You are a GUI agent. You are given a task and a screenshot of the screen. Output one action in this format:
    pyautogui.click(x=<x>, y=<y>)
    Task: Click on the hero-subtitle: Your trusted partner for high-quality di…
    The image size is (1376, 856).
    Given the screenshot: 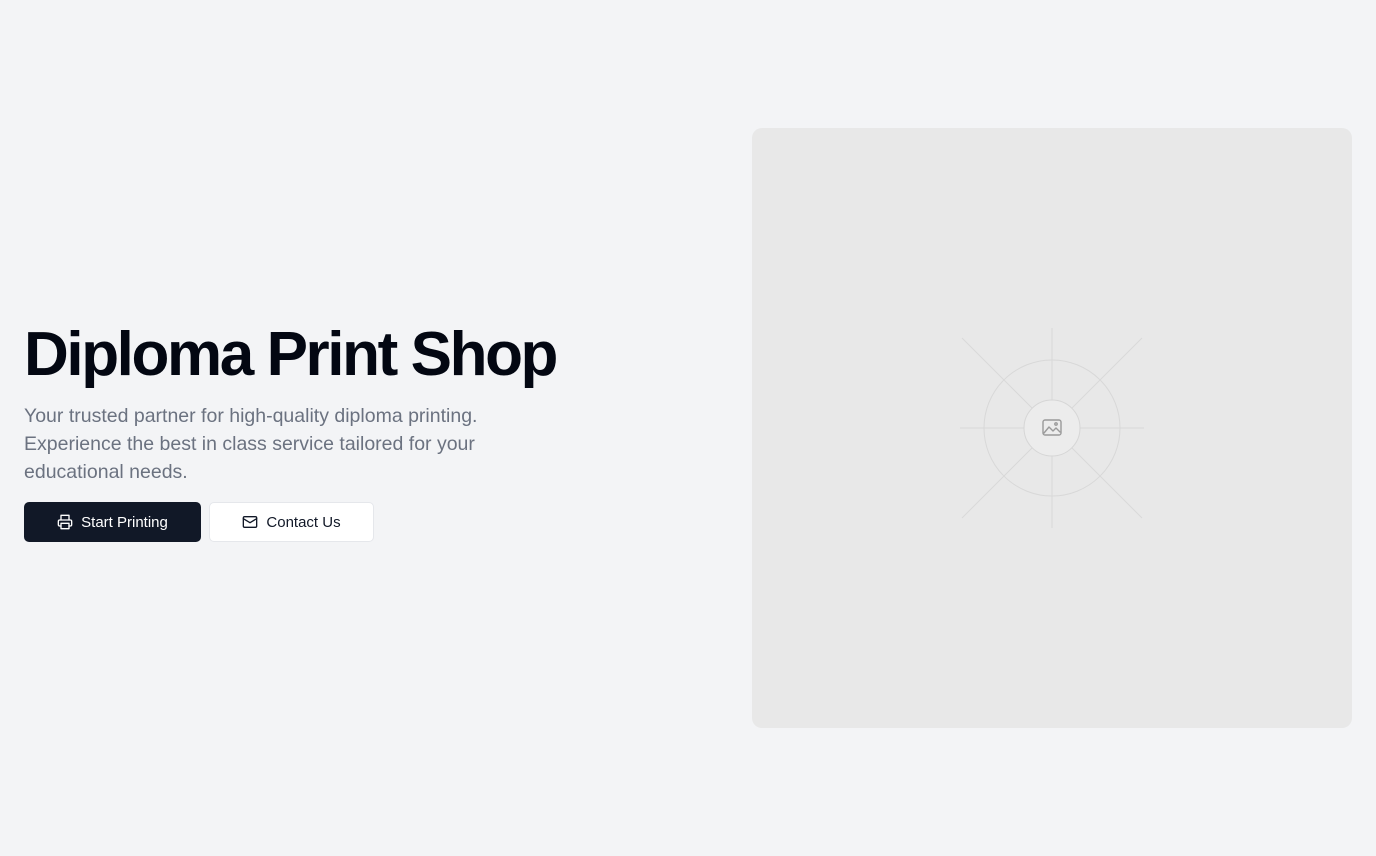 What is the action you would take?
    pyautogui.click(x=251, y=444)
    